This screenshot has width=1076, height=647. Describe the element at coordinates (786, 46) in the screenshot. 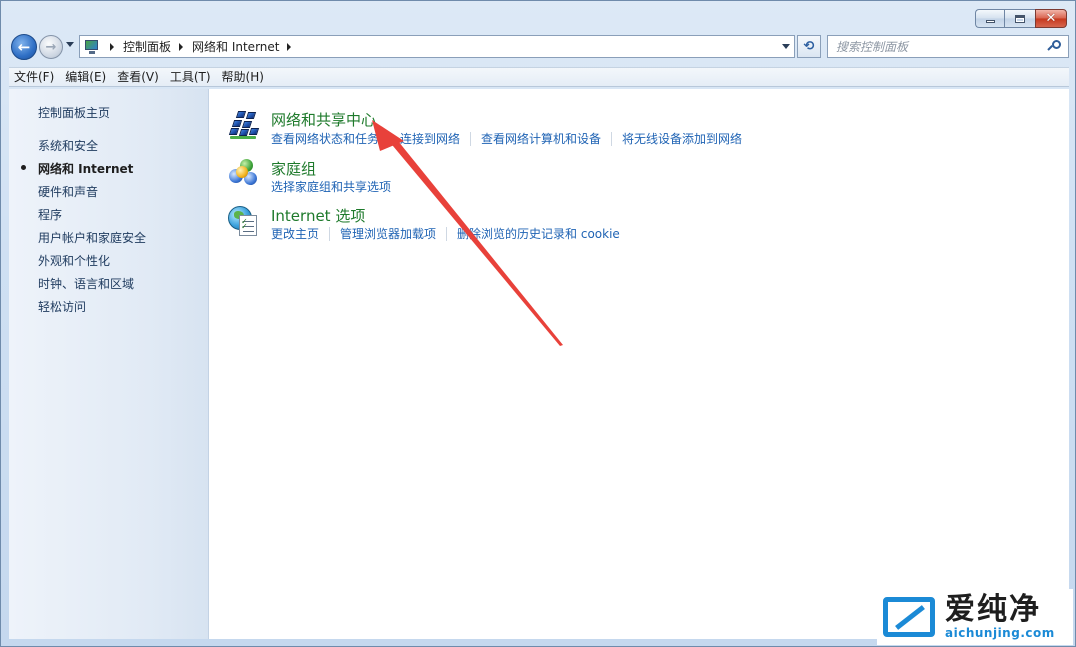

I see `address-dropdown-icon` at that location.